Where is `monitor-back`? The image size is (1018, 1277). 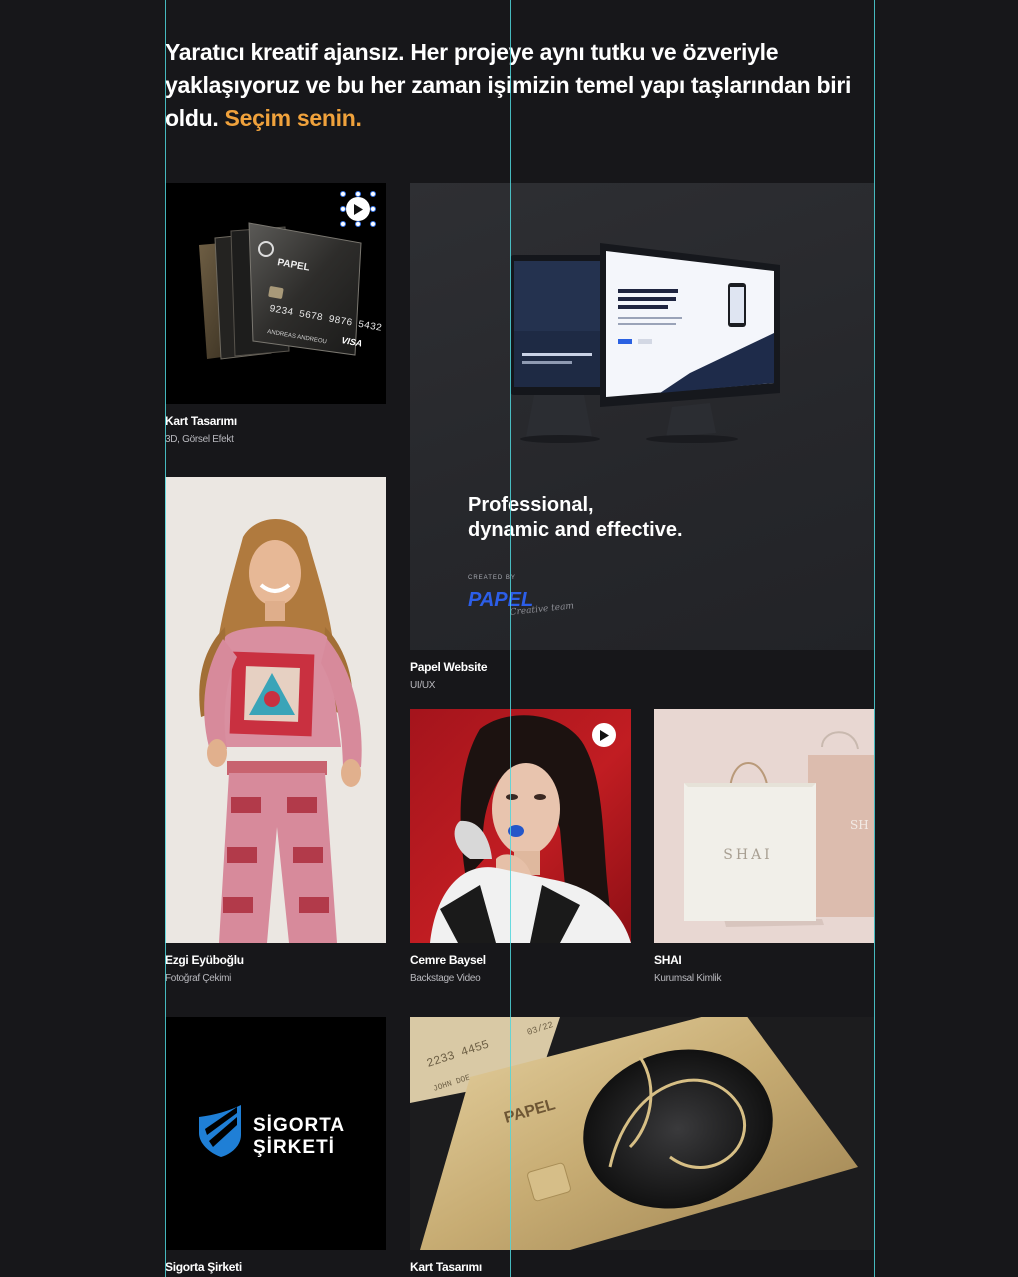 monitor-back is located at coordinates (557, 349).